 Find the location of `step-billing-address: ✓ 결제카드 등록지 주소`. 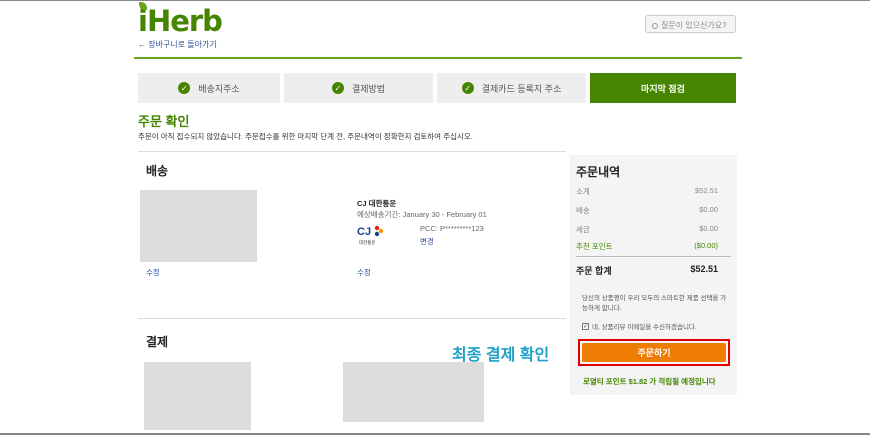

step-billing-address: ✓ 결제카드 등록지 주소 is located at coordinates (511, 88).